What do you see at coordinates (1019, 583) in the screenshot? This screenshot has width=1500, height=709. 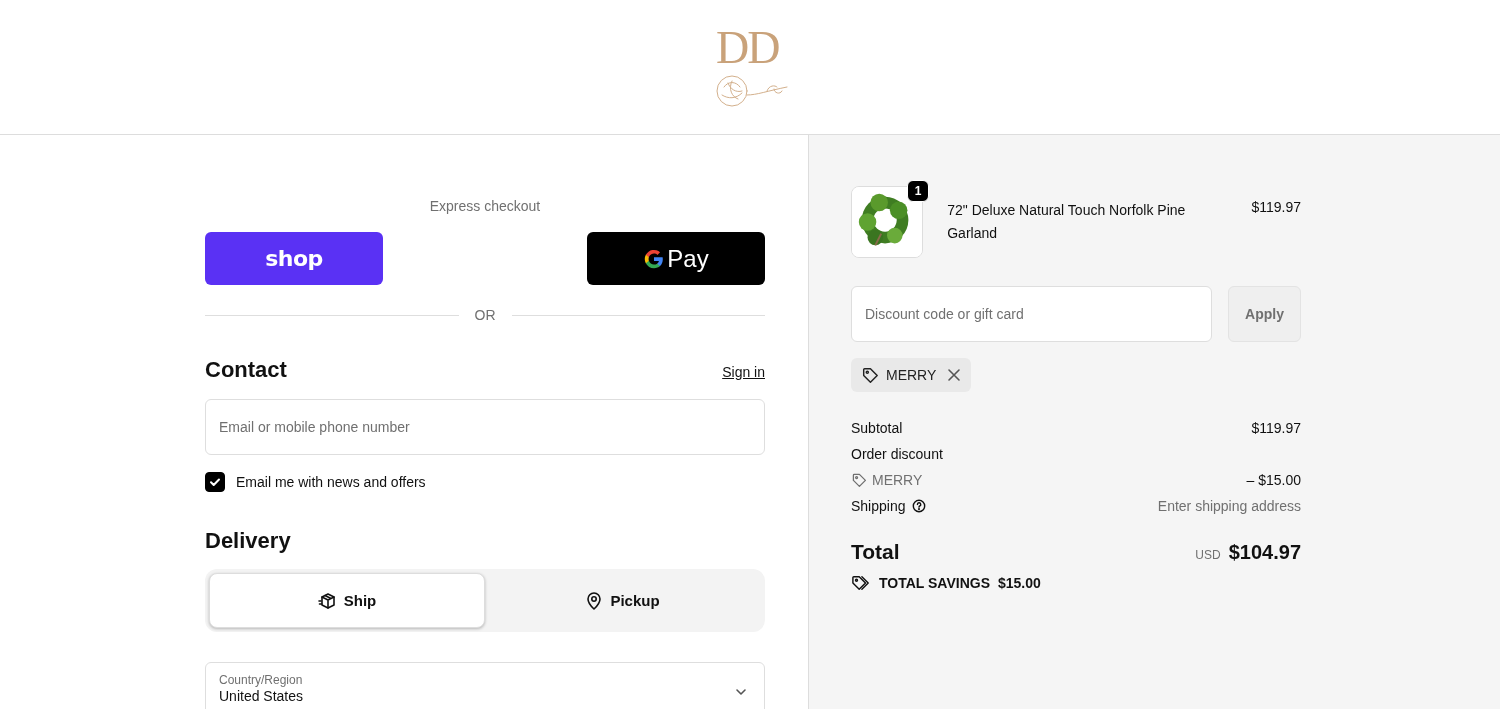 I see `savings-amount: $15.00` at bounding box center [1019, 583].